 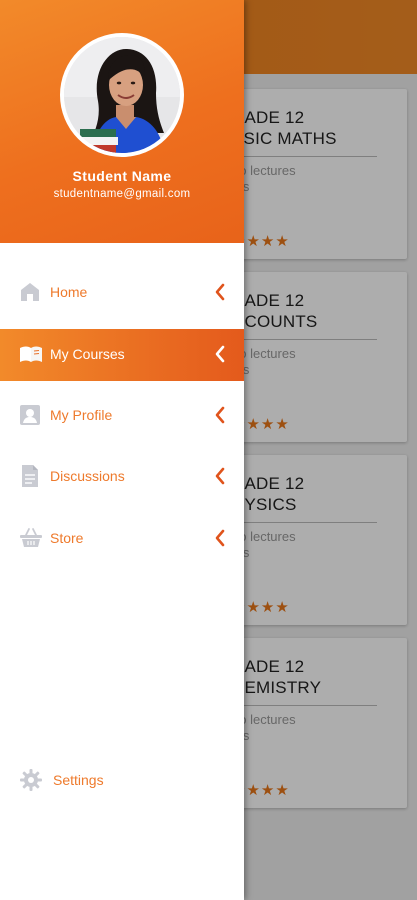 I want to click on basket-icon, so click(x=30, y=538).